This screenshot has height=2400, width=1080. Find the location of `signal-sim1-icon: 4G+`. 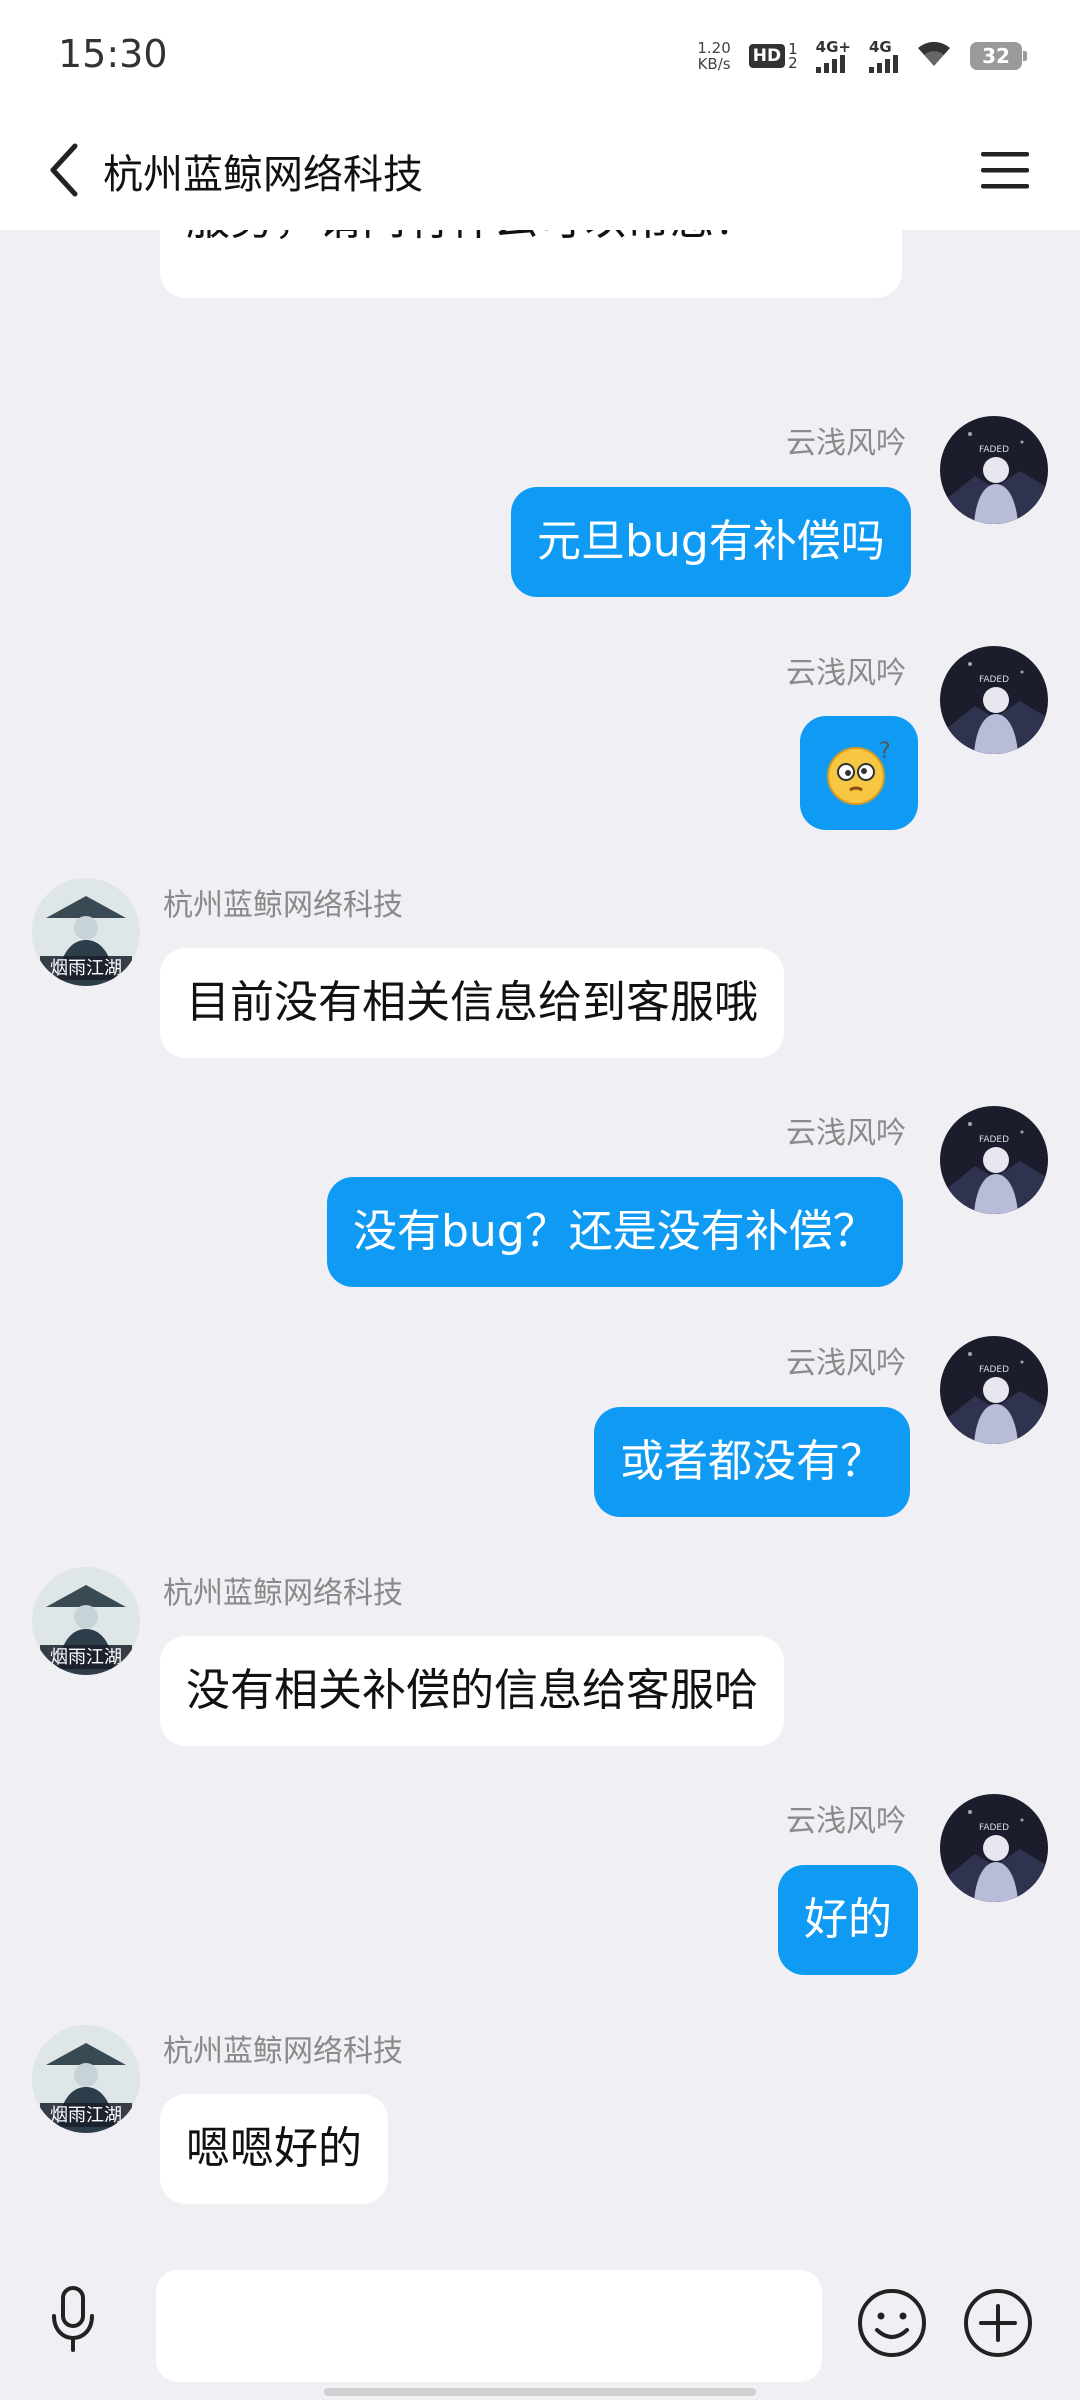

signal-sim1-icon: 4G+ is located at coordinates (833, 55).